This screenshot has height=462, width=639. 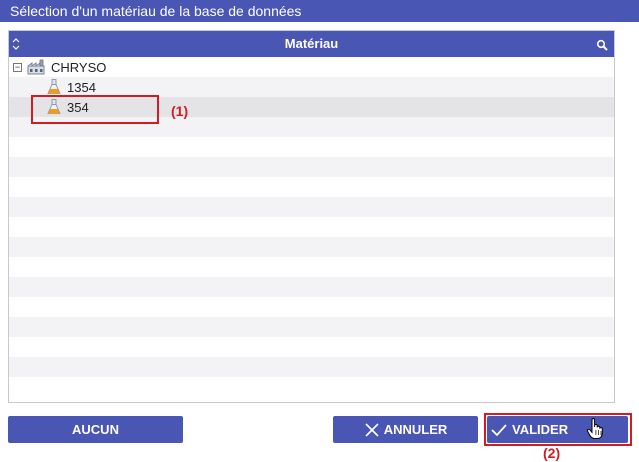 I want to click on tree-node-label: CHRYSO, so click(x=79, y=67).